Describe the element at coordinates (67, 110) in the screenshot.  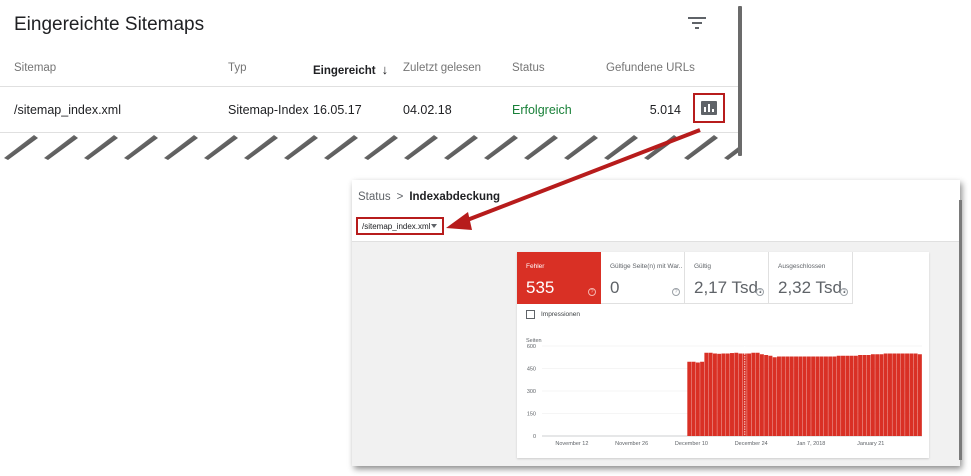
I see `sitemap-path: /sitemap_index.xml` at that location.